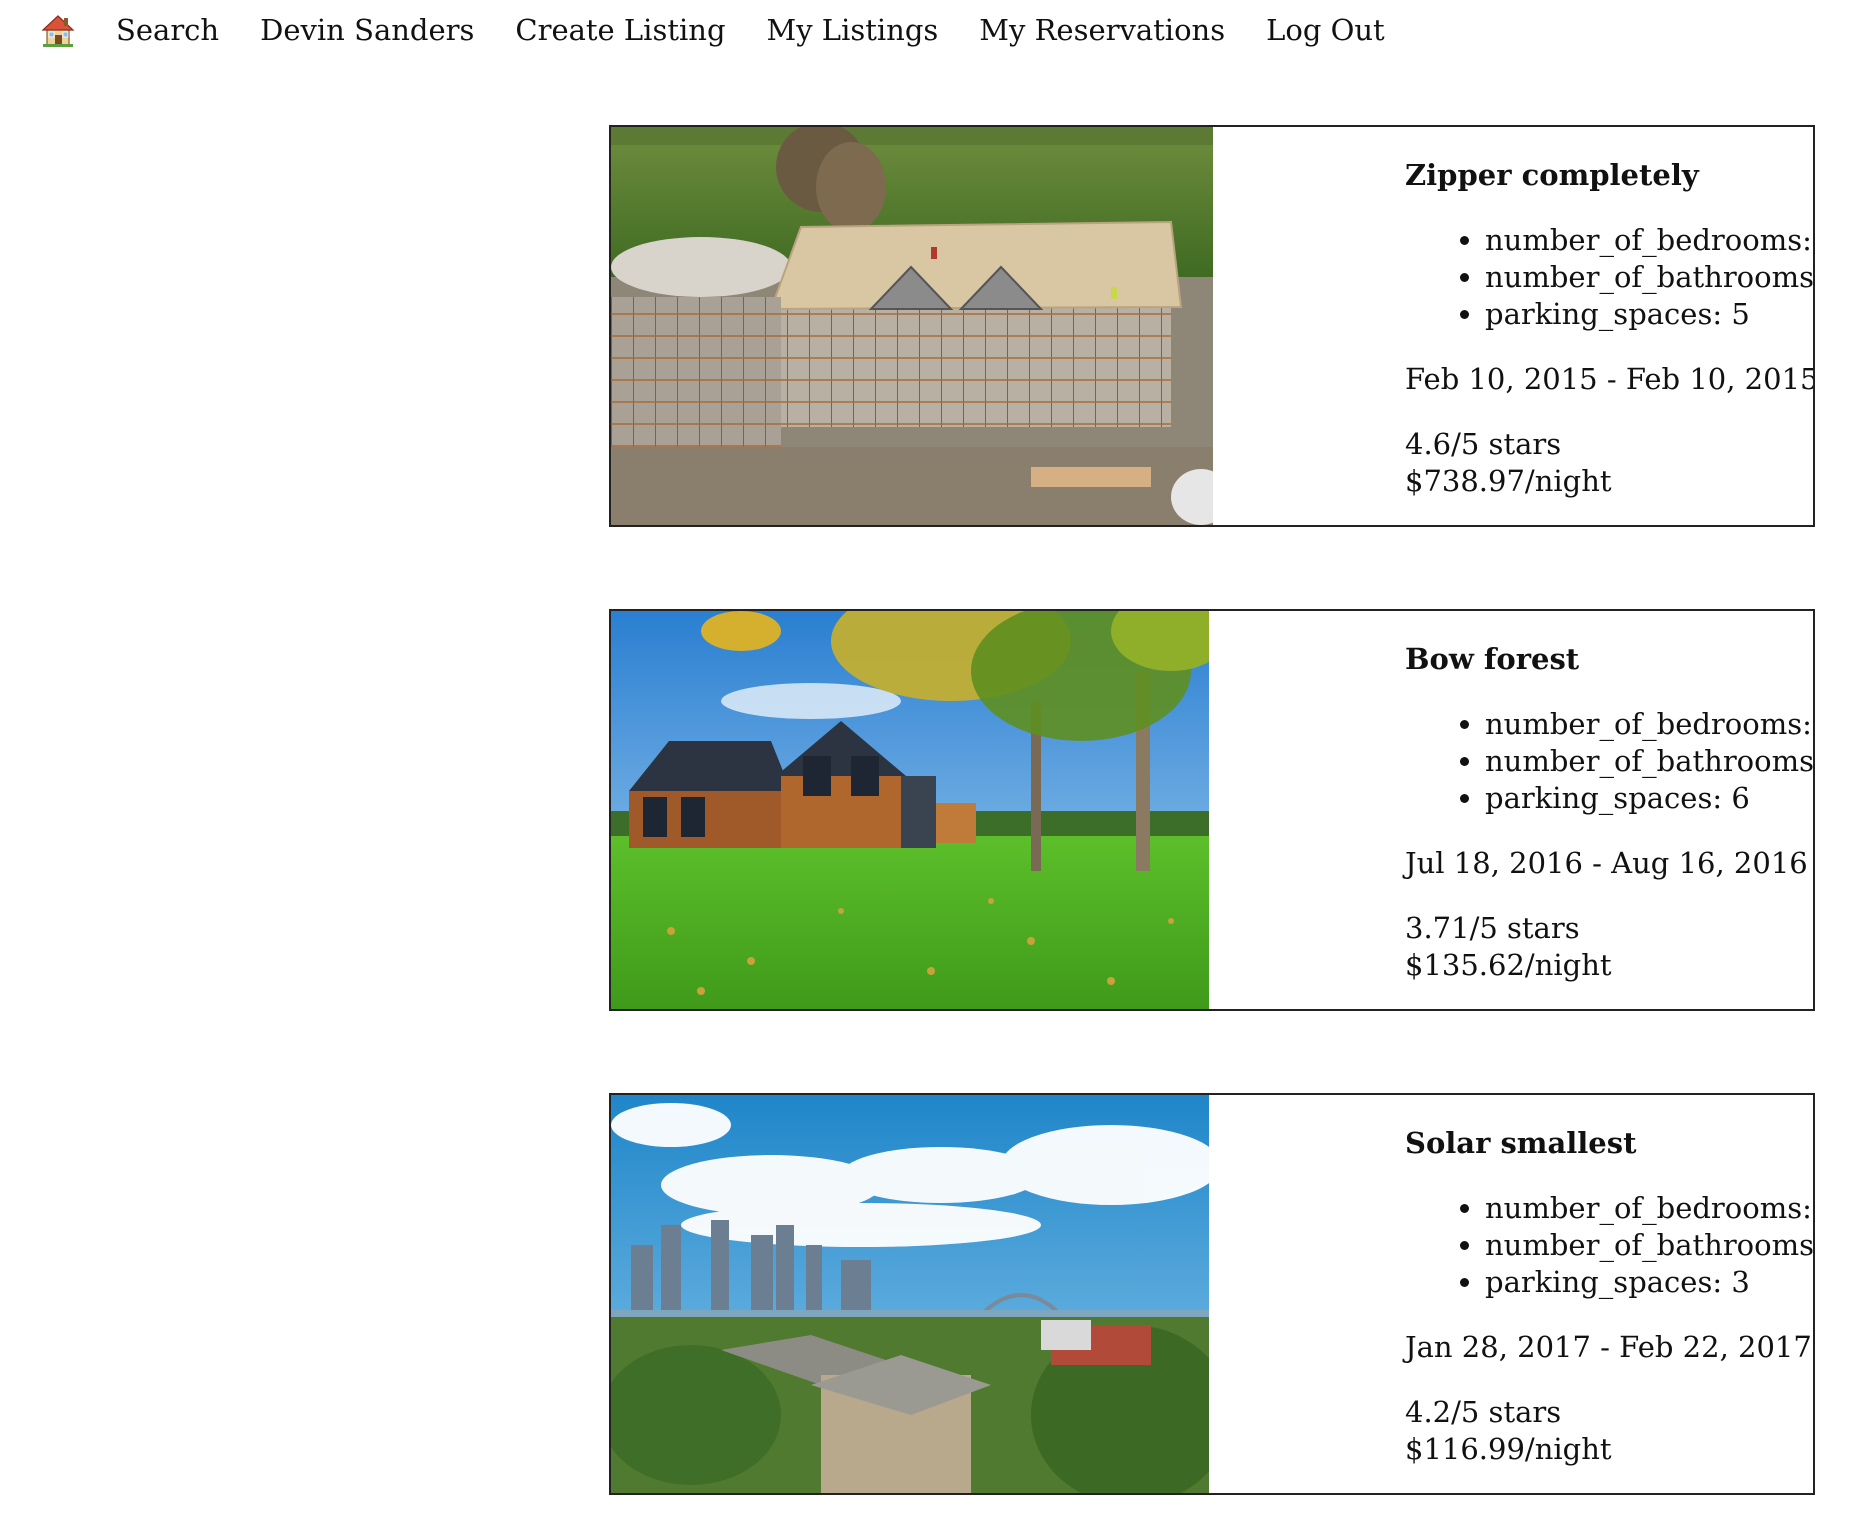  Describe the element at coordinates (1508, 1449) in the screenshot. I see `listing-price: $116.99/night` at that location.